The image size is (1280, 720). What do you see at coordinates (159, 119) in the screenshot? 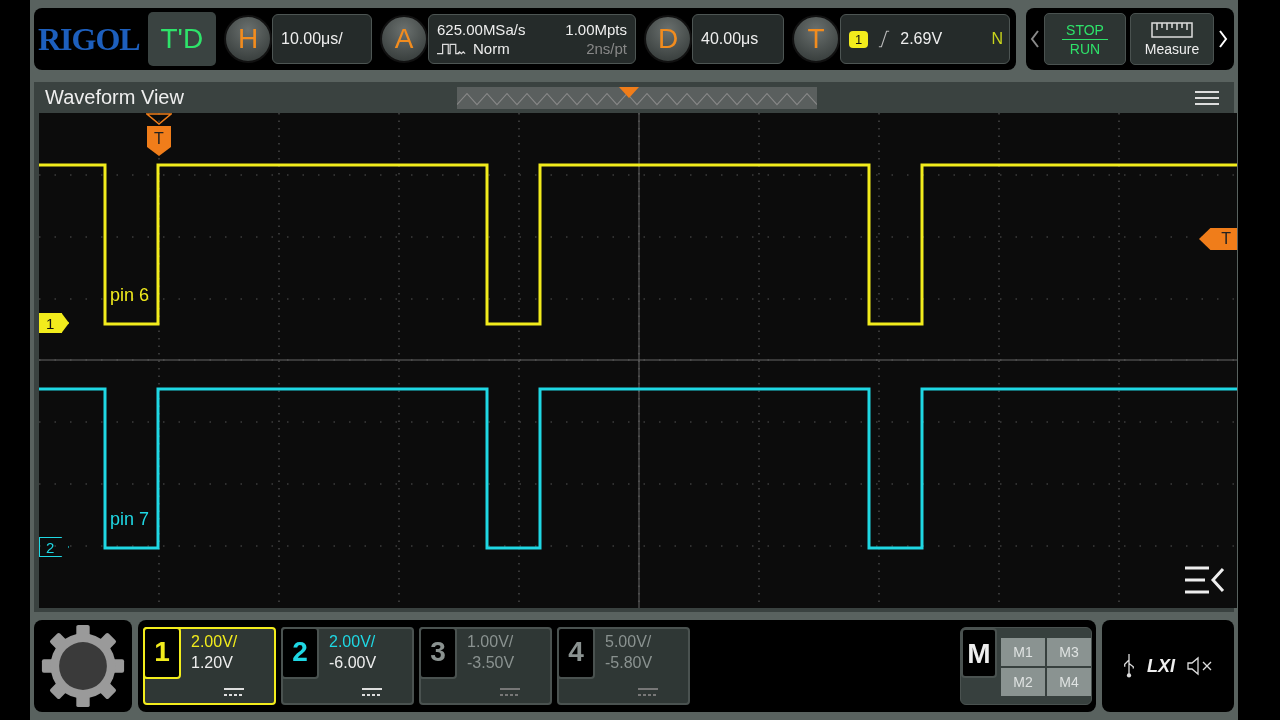
I see `trigger-pointer-icon` at bounding box center [159, 119].